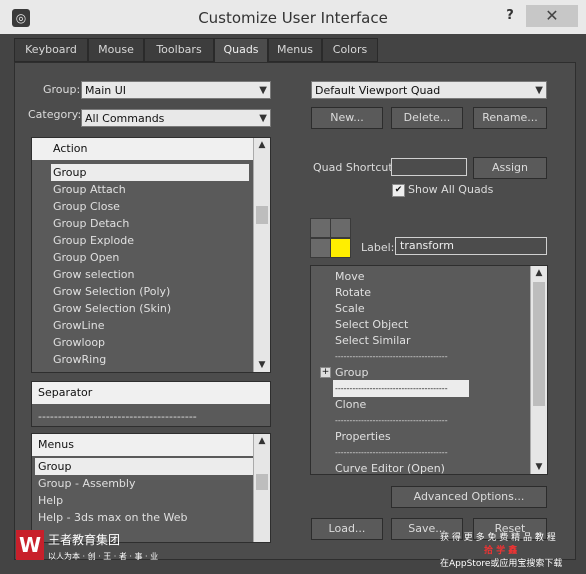  What do you see at coordinates (378, 90) in the screenshot?
I see `quad-set-value: Default Viewport Quad` at bounding box center [378, 90].